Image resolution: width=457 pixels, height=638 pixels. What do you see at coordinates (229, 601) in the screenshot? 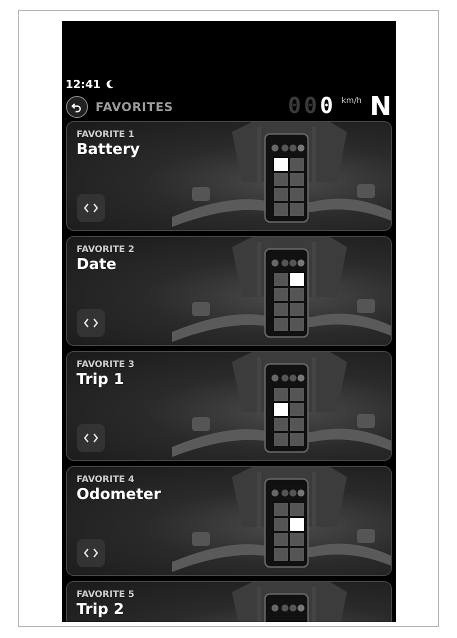
I see `favorite-card: FAVORITE 5 Trip 2` at bounding box center [229, 601].